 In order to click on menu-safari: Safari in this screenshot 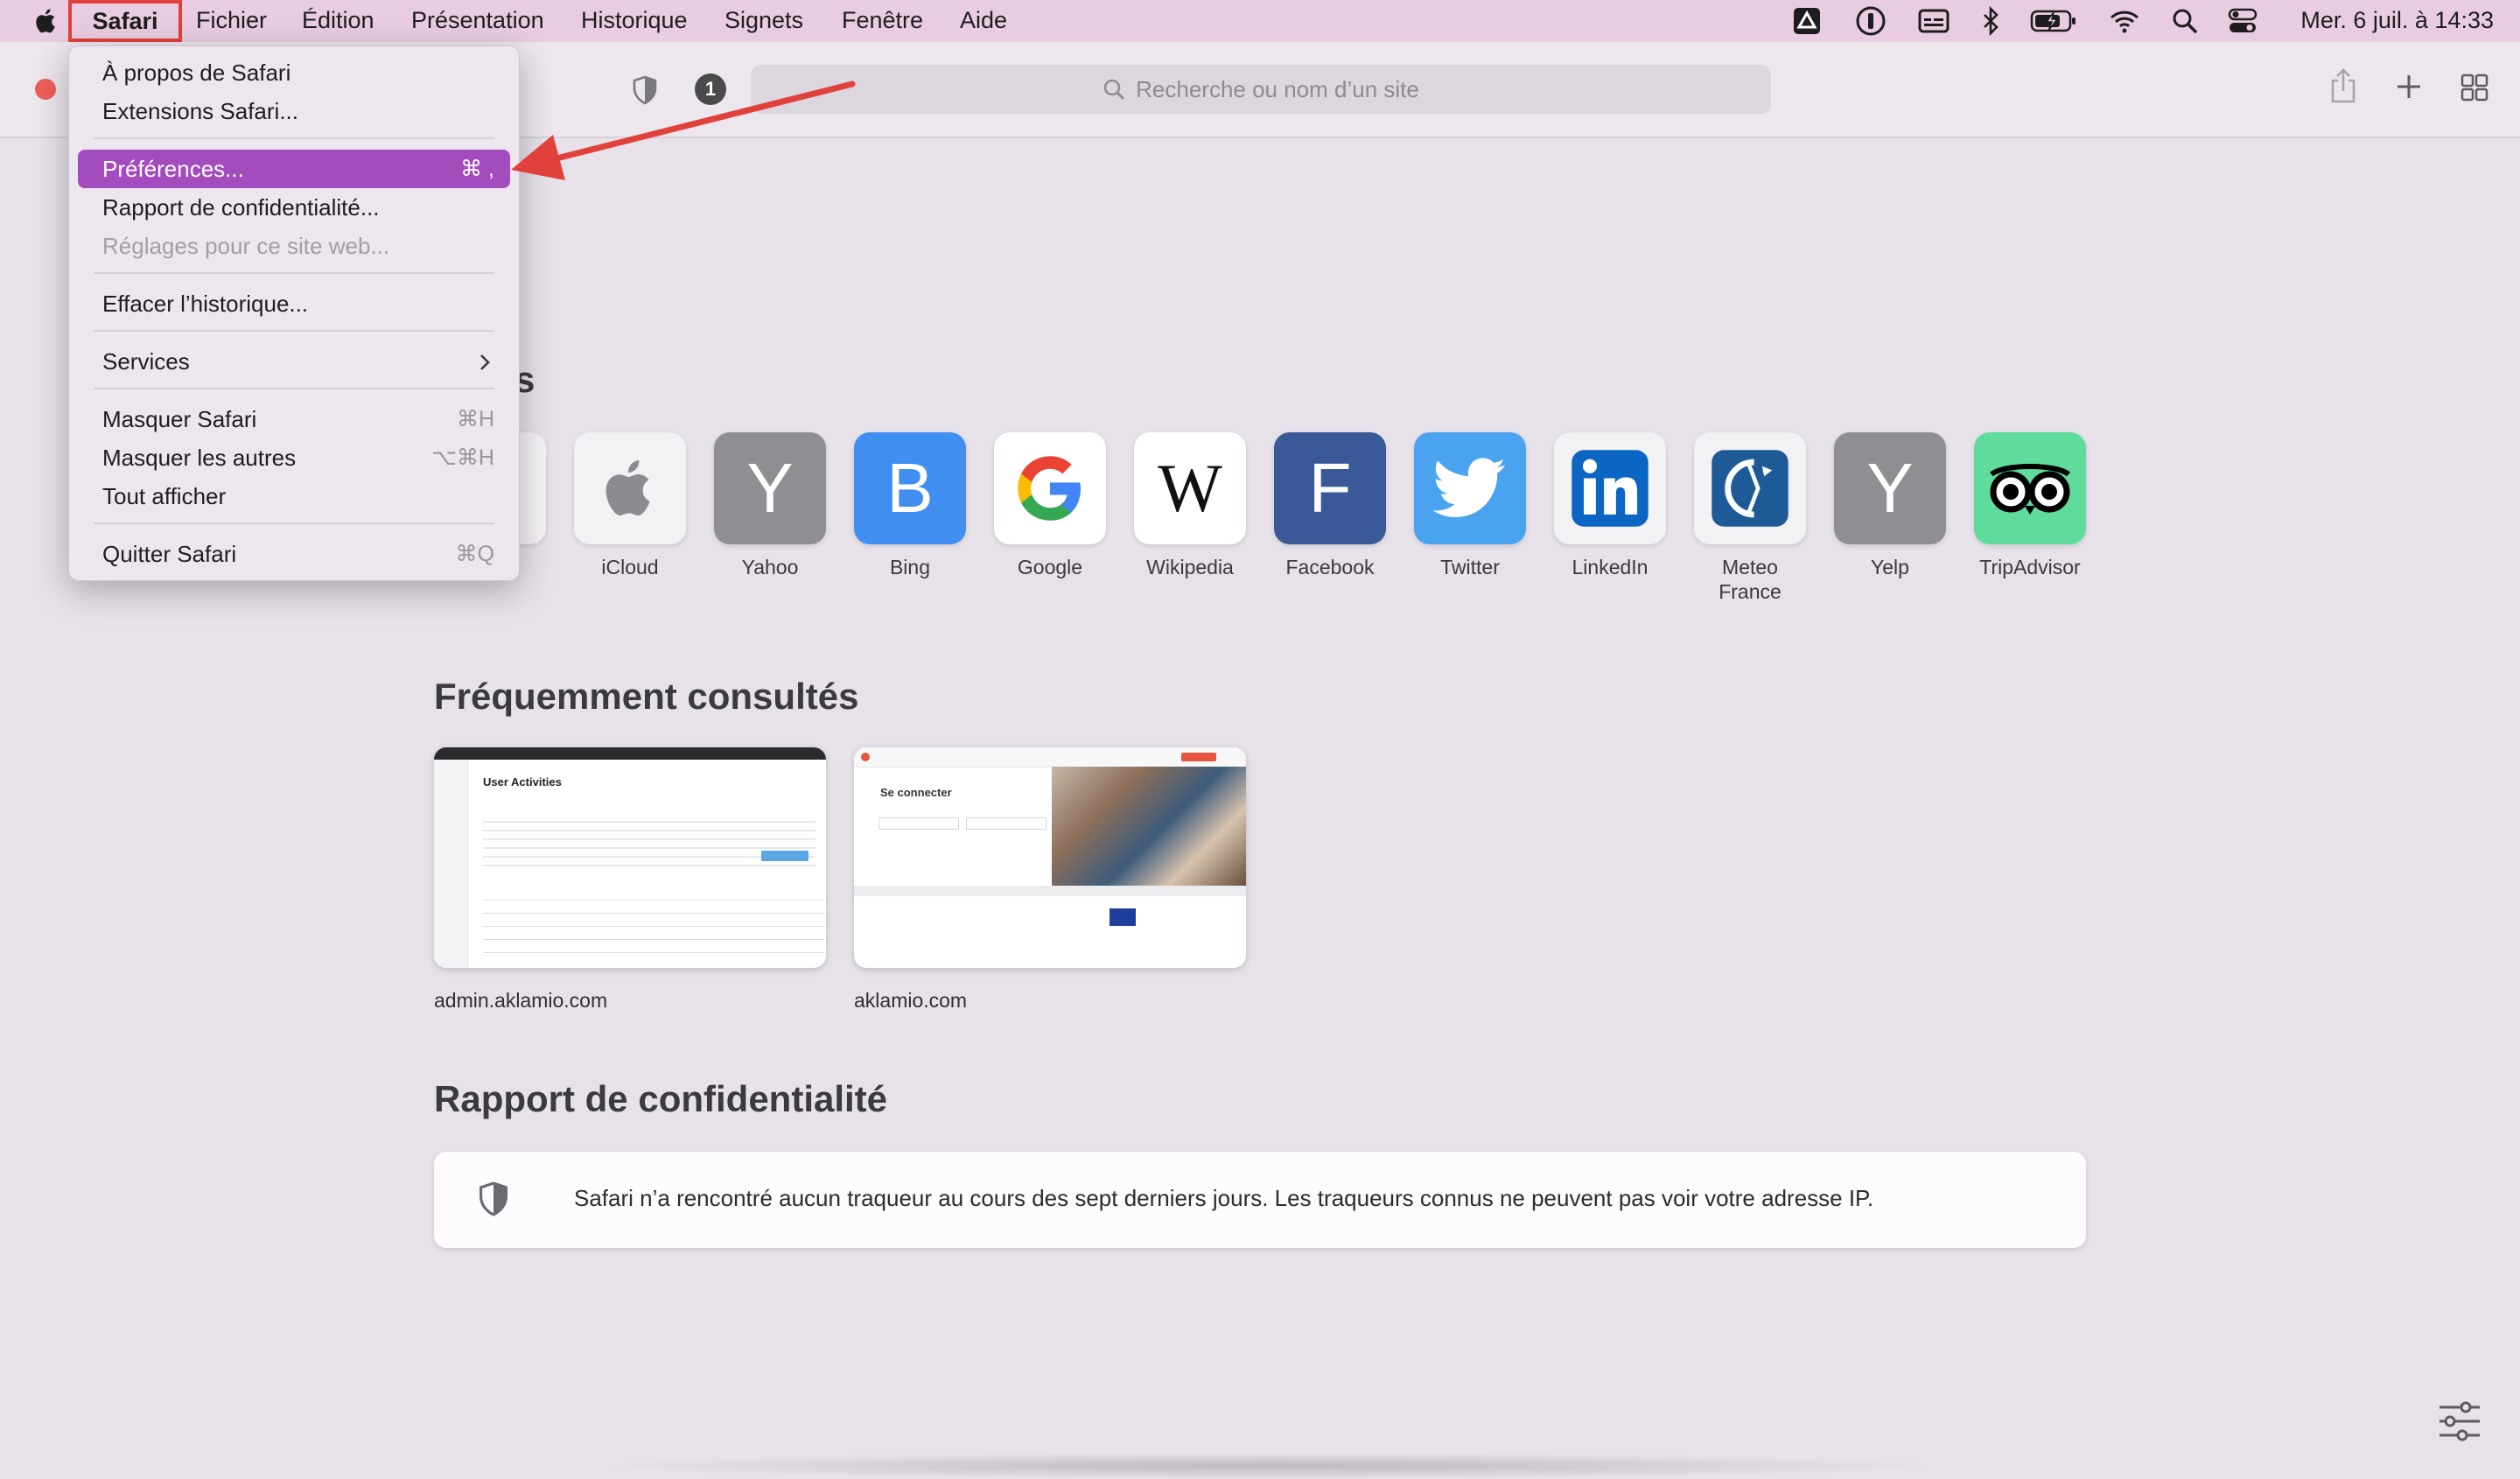, I will do `click(125, 21)`.